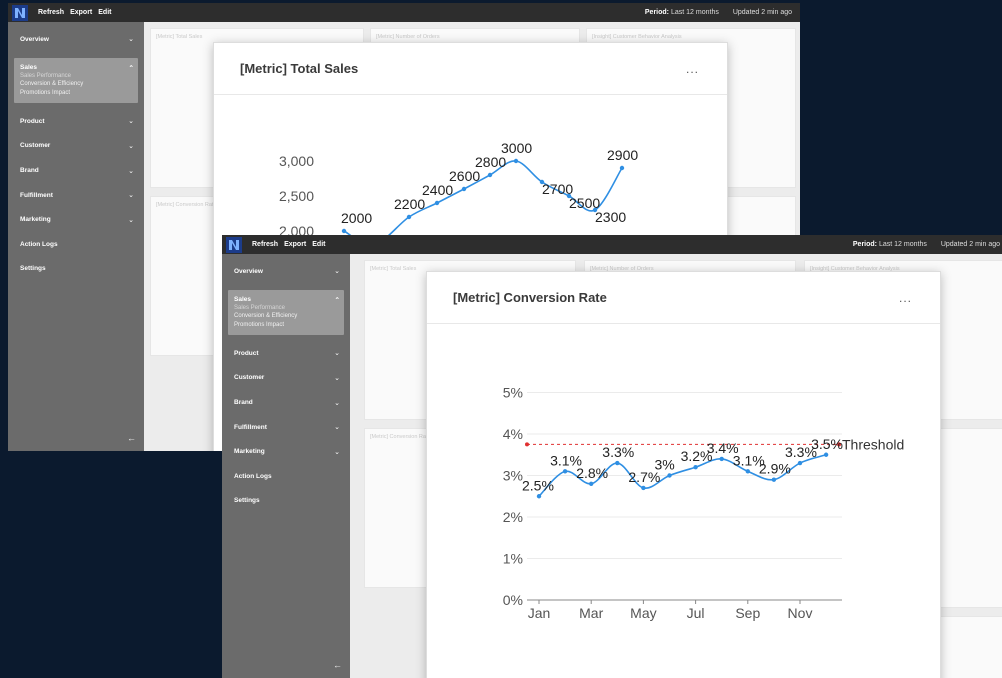 This screenshot has height=678, width=1002. What do you see at coordinates (464, 176) in the screenshot?
I see `data-label: 2600` at bounding box center [464, 176].